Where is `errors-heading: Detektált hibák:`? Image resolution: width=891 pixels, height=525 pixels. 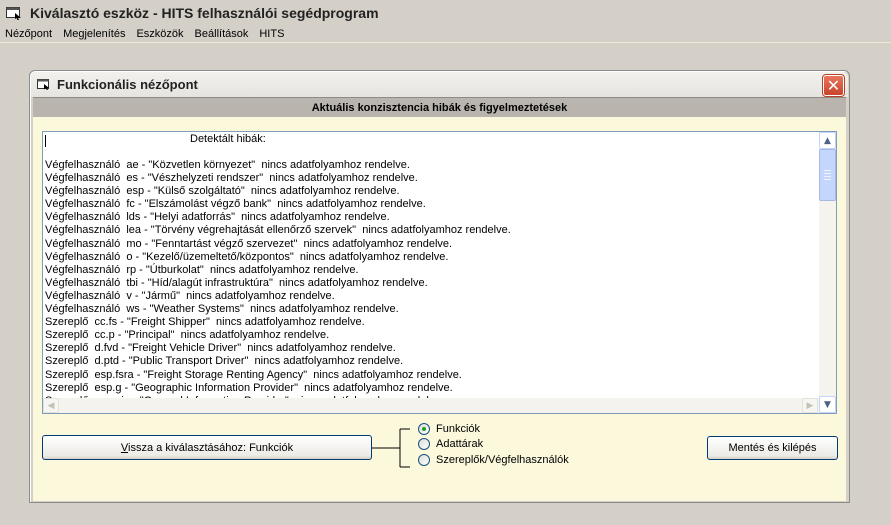
errors-heading: Detektált hibák: is located at coordinates (228, 139).